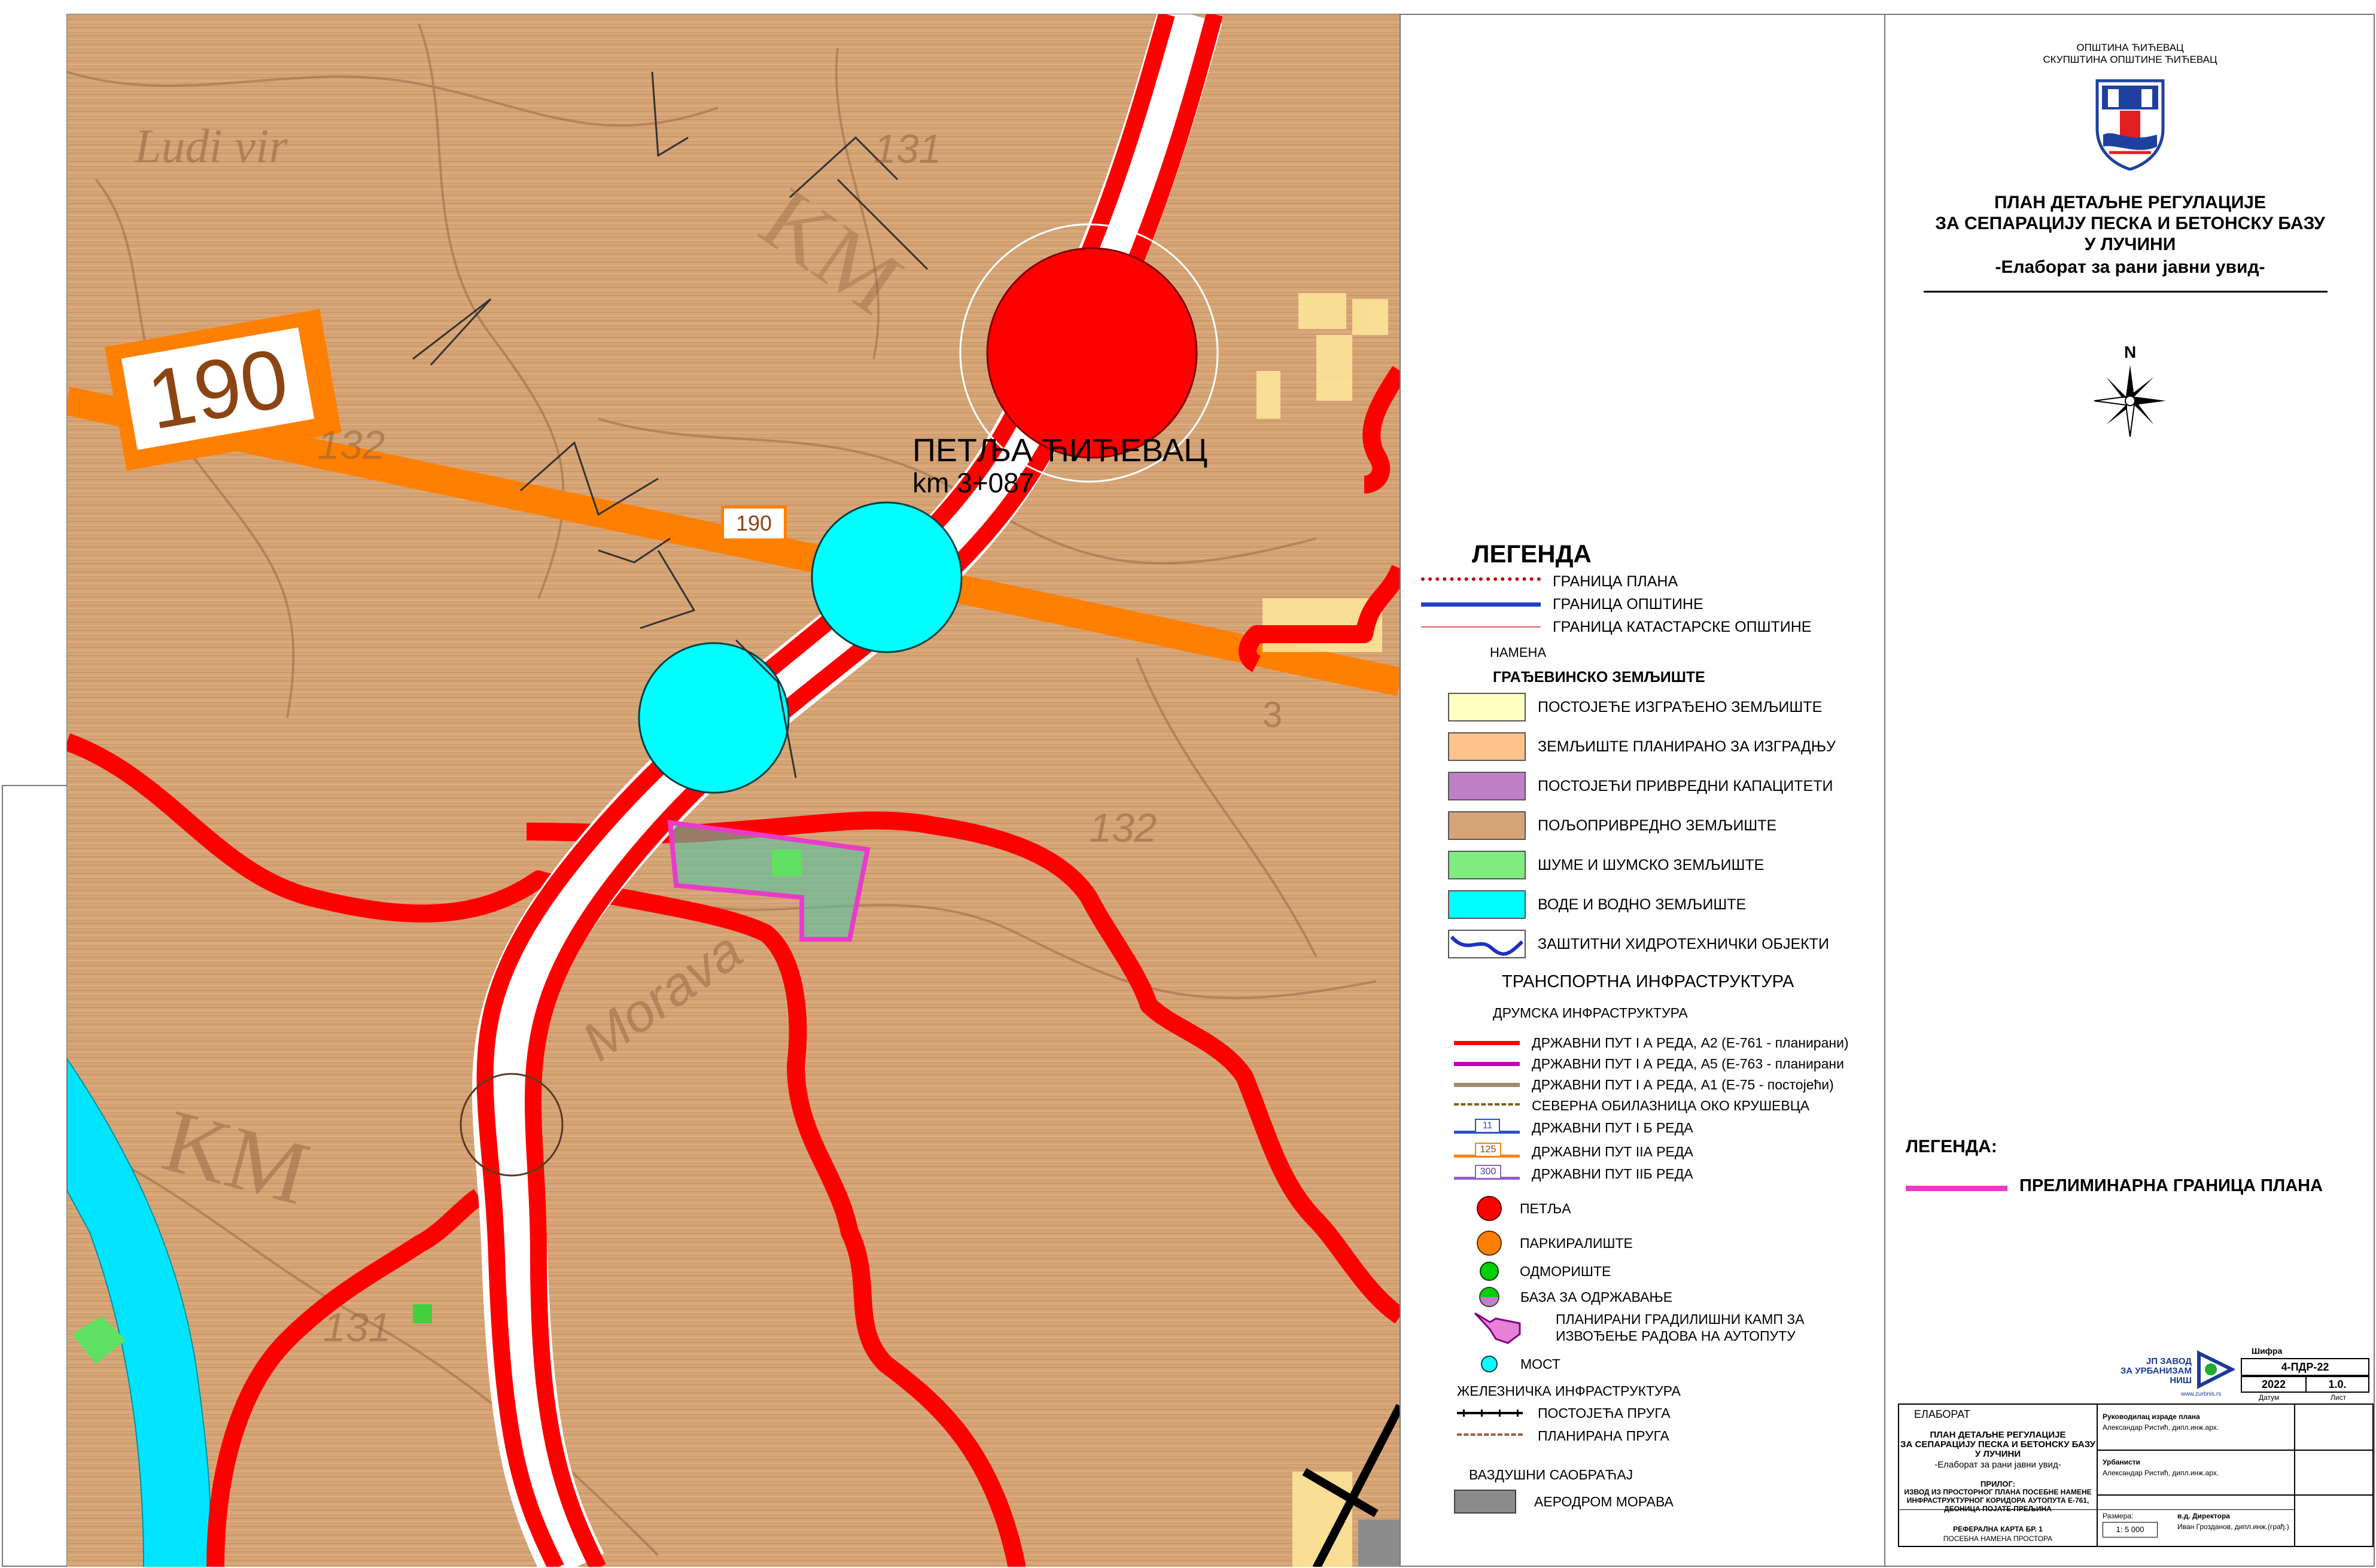  Describe the element at coordinates (1481, 604) in the screenshot. I see `blue-line-icon` at that location.